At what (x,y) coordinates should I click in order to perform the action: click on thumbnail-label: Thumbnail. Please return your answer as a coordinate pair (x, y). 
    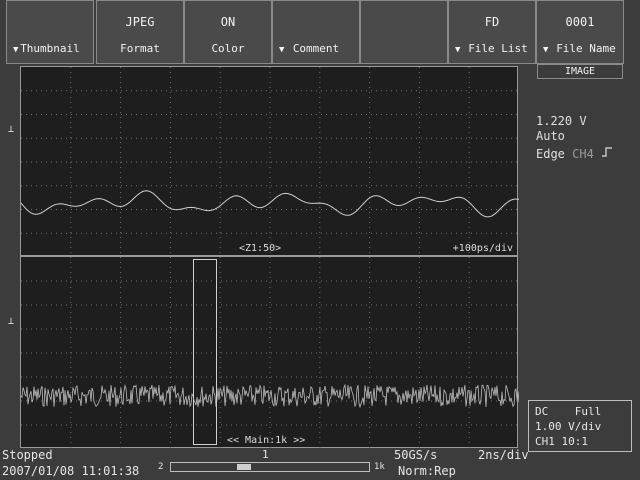
    Looking at the image, I should click on (50, 48).